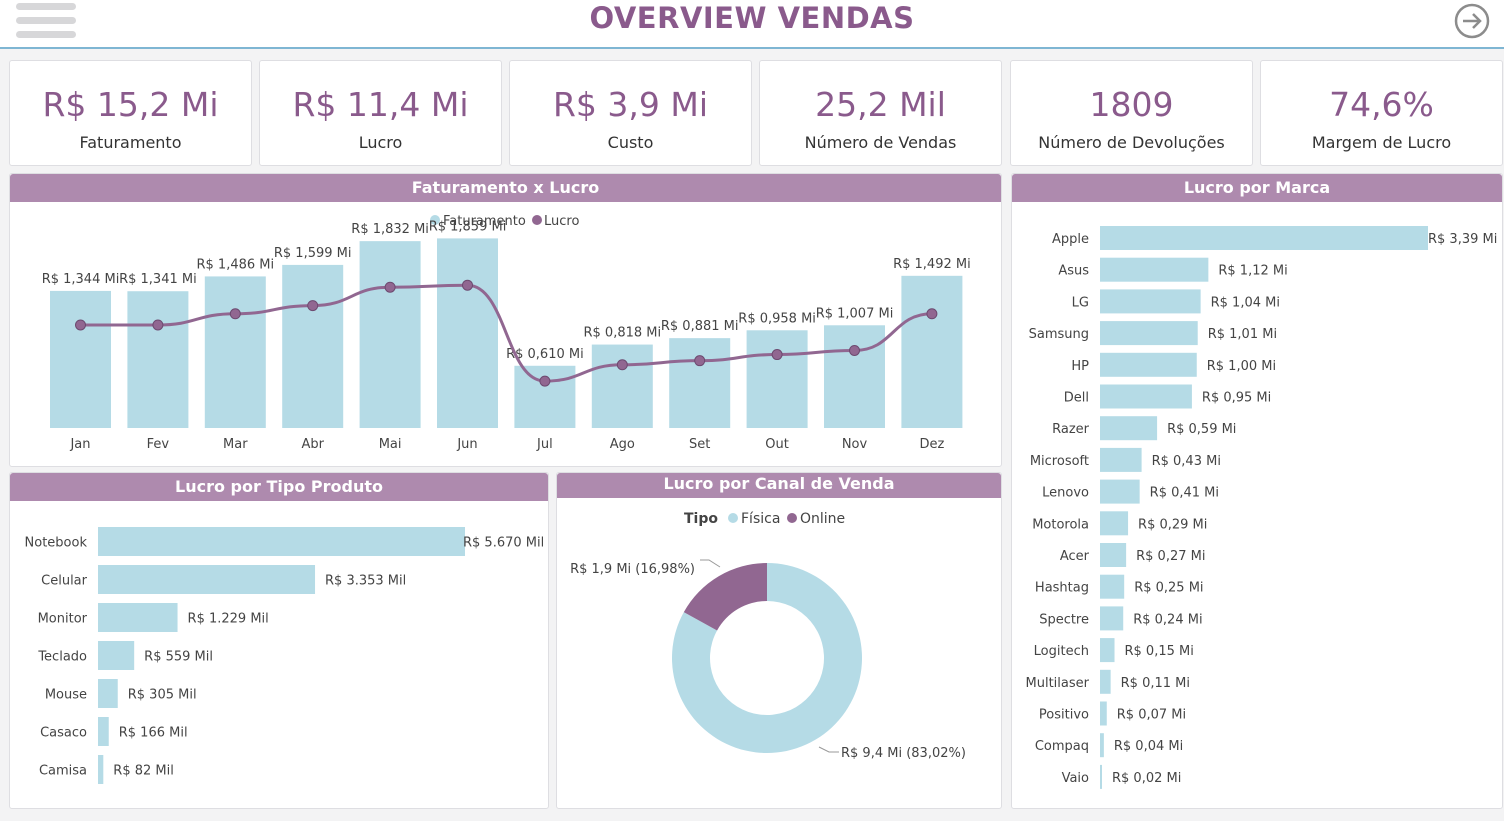 Image resolution: width=1504 pixels, height=821 pixels. I want to click on monthly-chart-title: Faturamento x Lucro, so click(505, 188).